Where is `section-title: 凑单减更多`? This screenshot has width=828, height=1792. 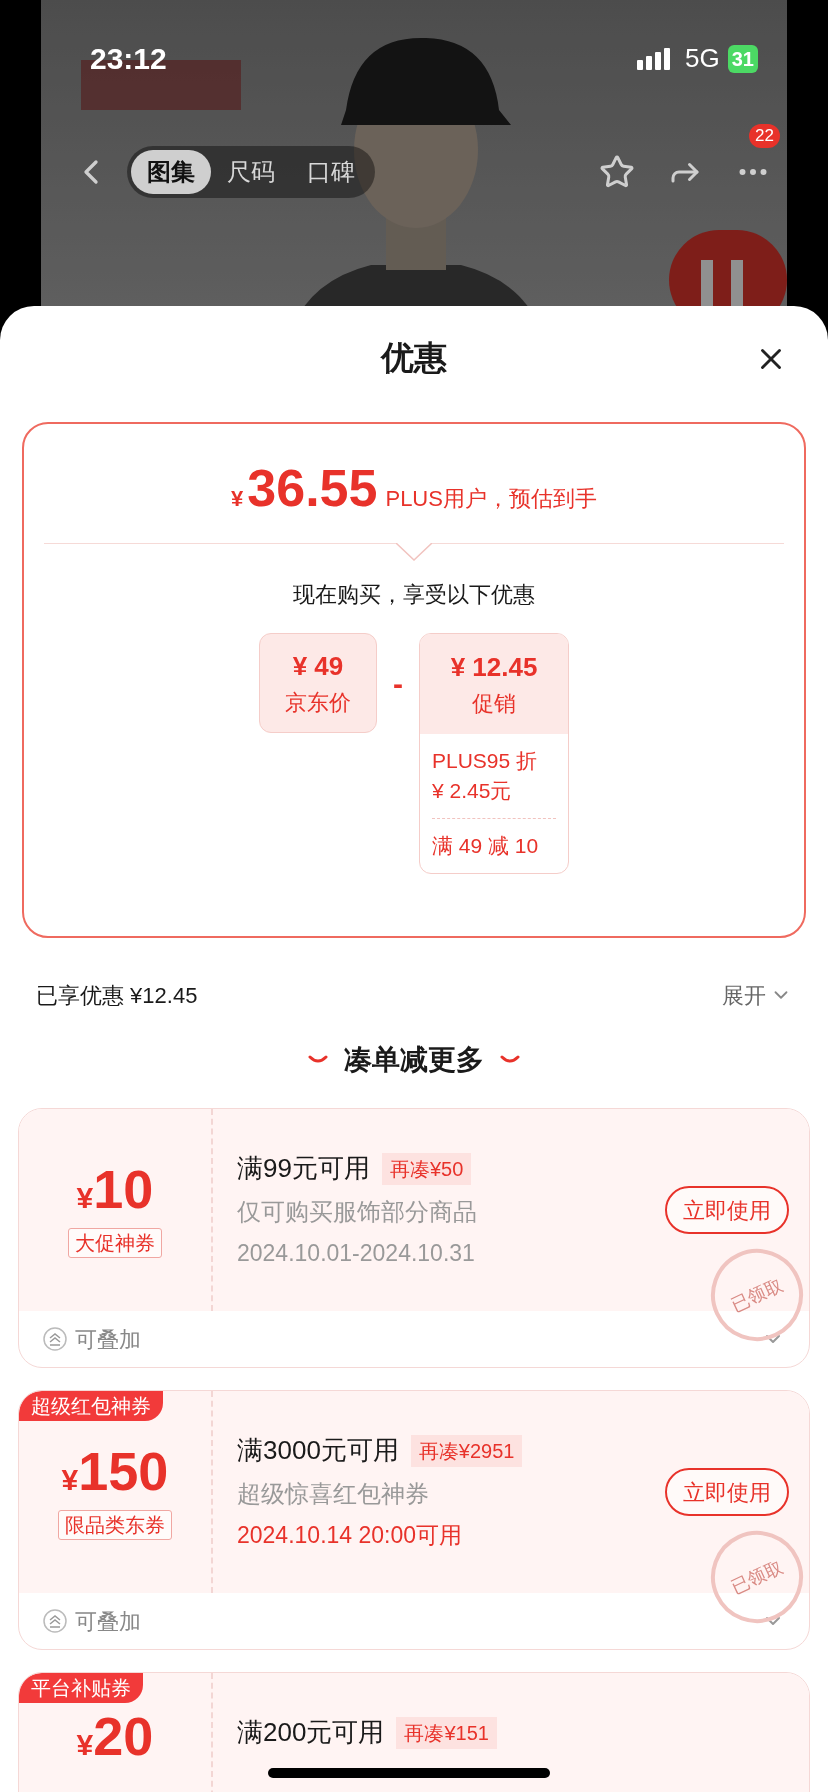
section-title: 凑单减更多 is located at coordinates (414, 1060).